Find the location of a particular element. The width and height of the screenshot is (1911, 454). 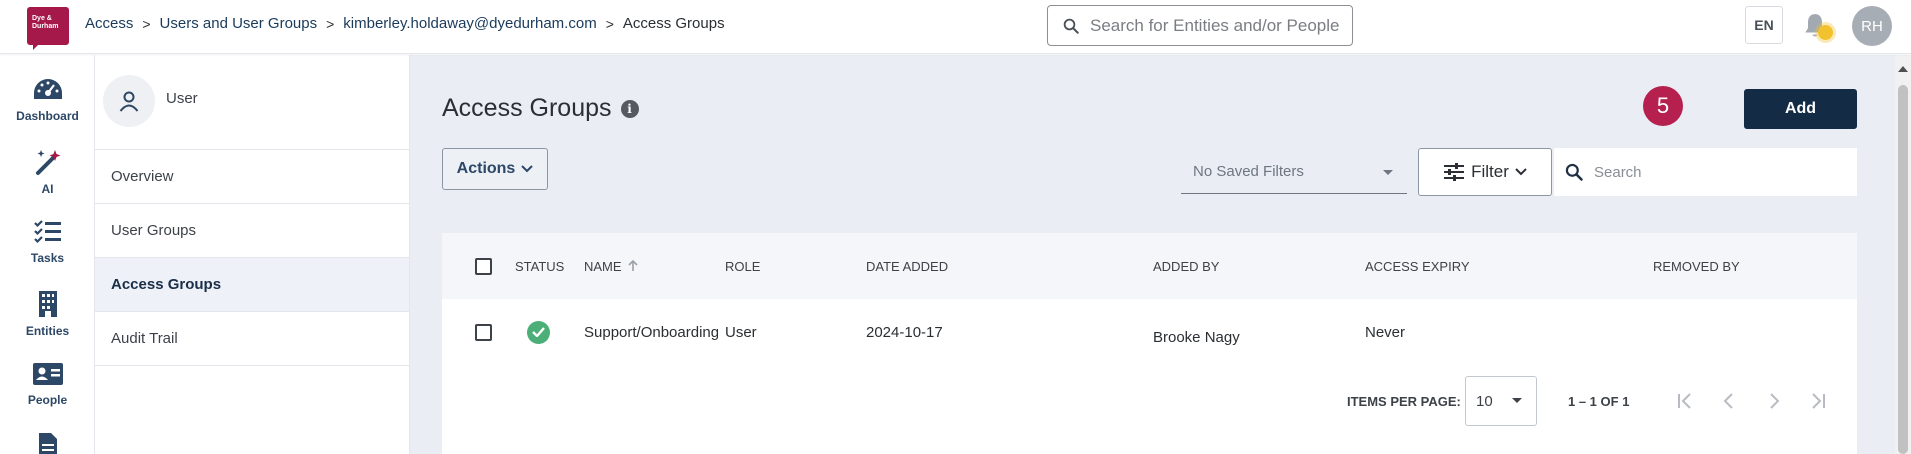

rail-item-dashboard: Dashboard is located at coordinates (47, 100).